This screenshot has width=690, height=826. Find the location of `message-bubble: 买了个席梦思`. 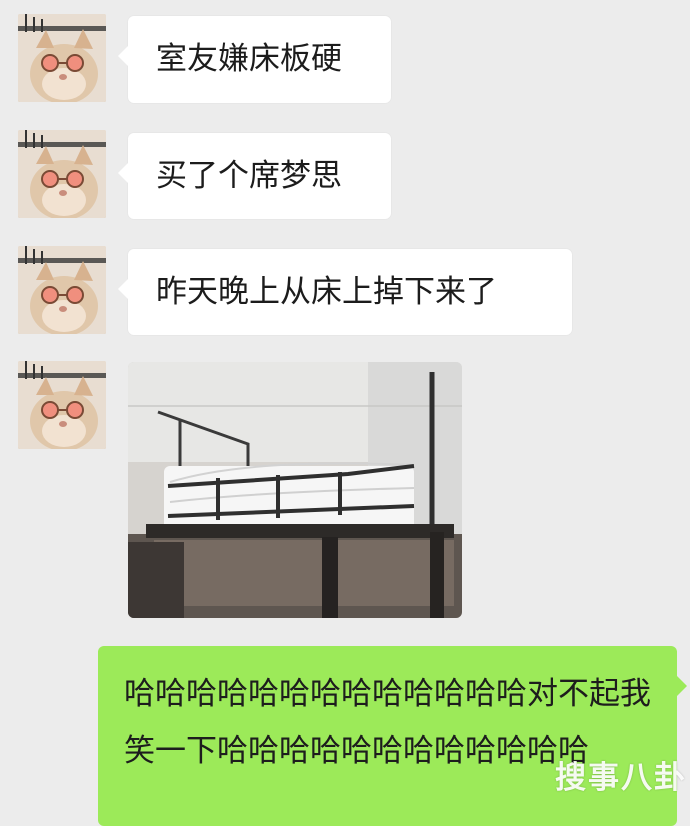

message-bubble: 买了个席梦思 is located at coordinates (254, 176).